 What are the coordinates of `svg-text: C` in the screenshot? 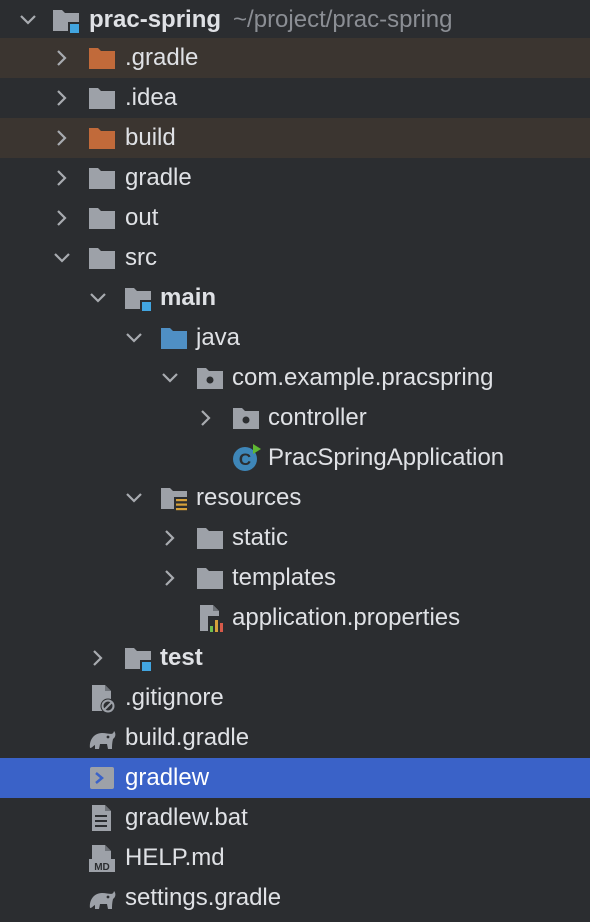 It's located at (245, 459).